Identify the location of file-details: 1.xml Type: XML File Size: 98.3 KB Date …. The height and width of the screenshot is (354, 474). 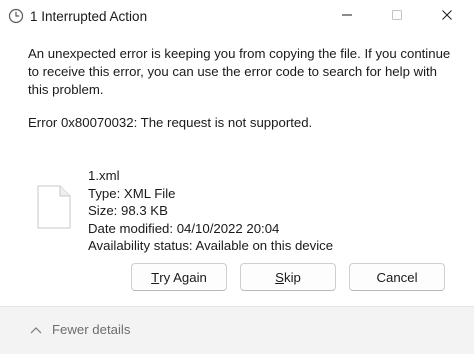
(210, 211).